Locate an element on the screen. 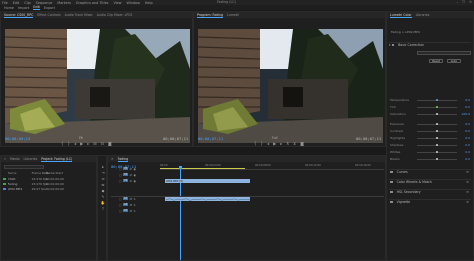 This screenshot has height=261, width=474. tab-lumetri-color: Lumetri Color is located at coordinates (401, 15).